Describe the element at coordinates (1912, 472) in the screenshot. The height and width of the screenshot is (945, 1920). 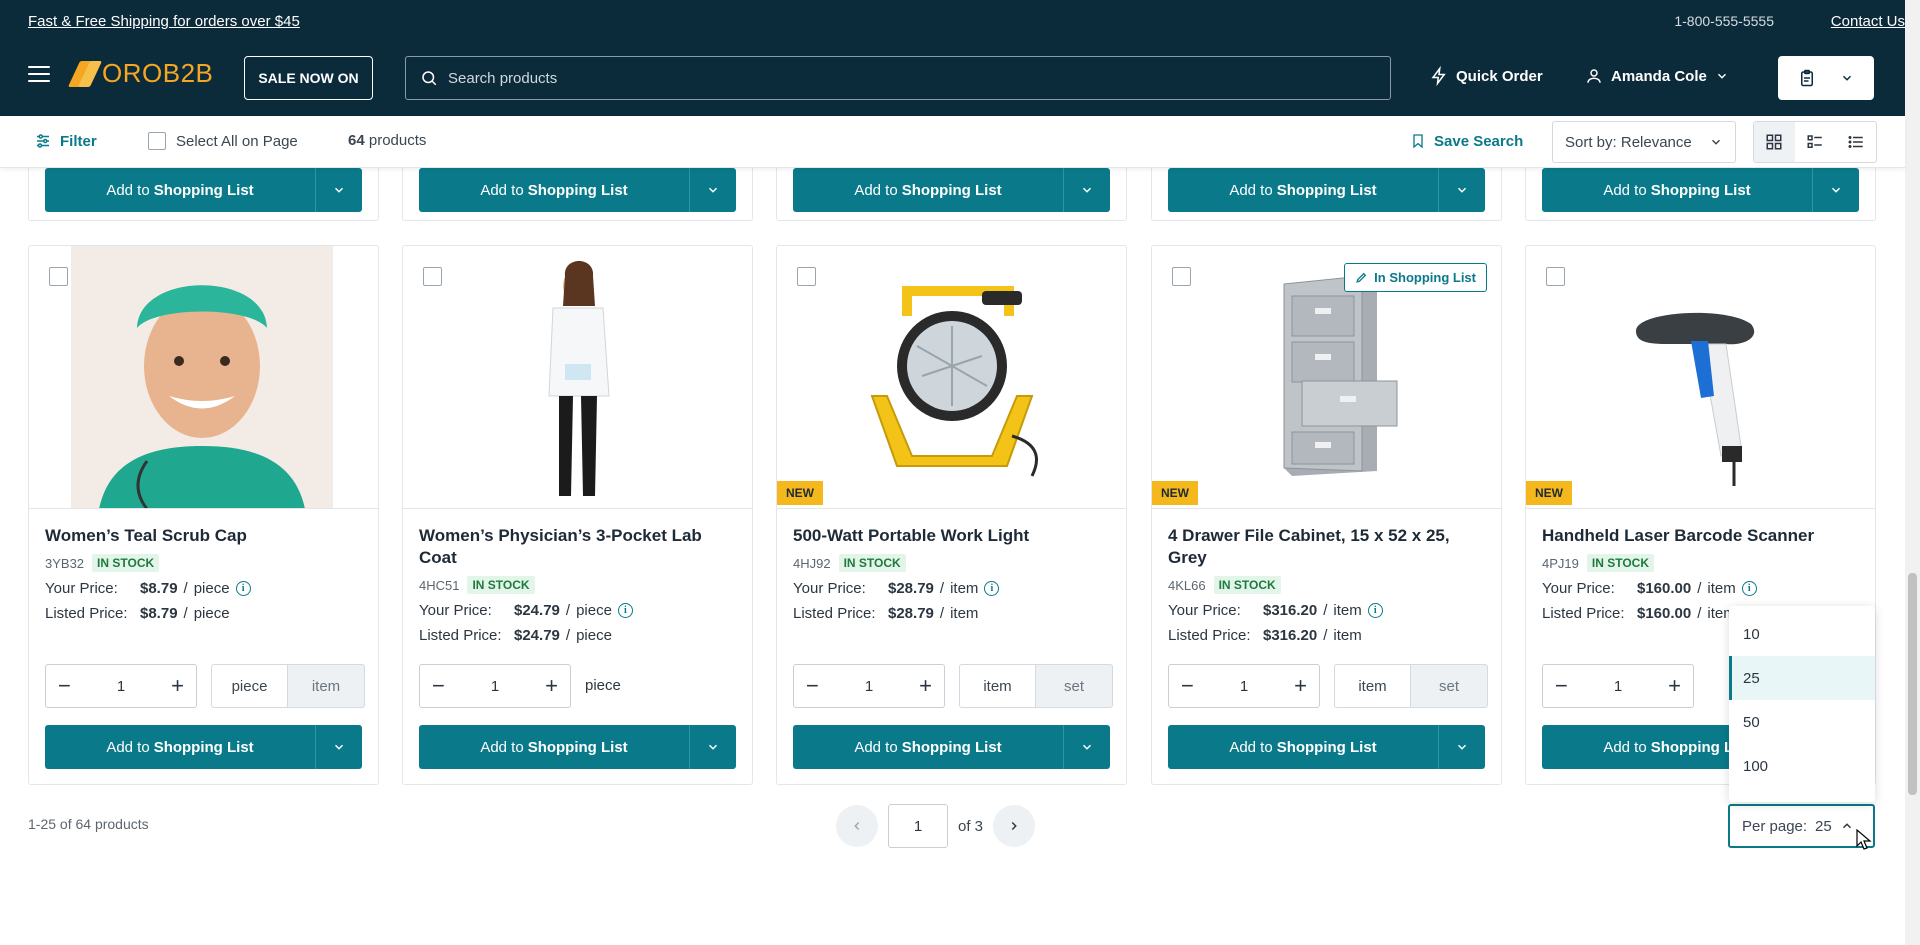
I see `page-scrollbar` at that location.